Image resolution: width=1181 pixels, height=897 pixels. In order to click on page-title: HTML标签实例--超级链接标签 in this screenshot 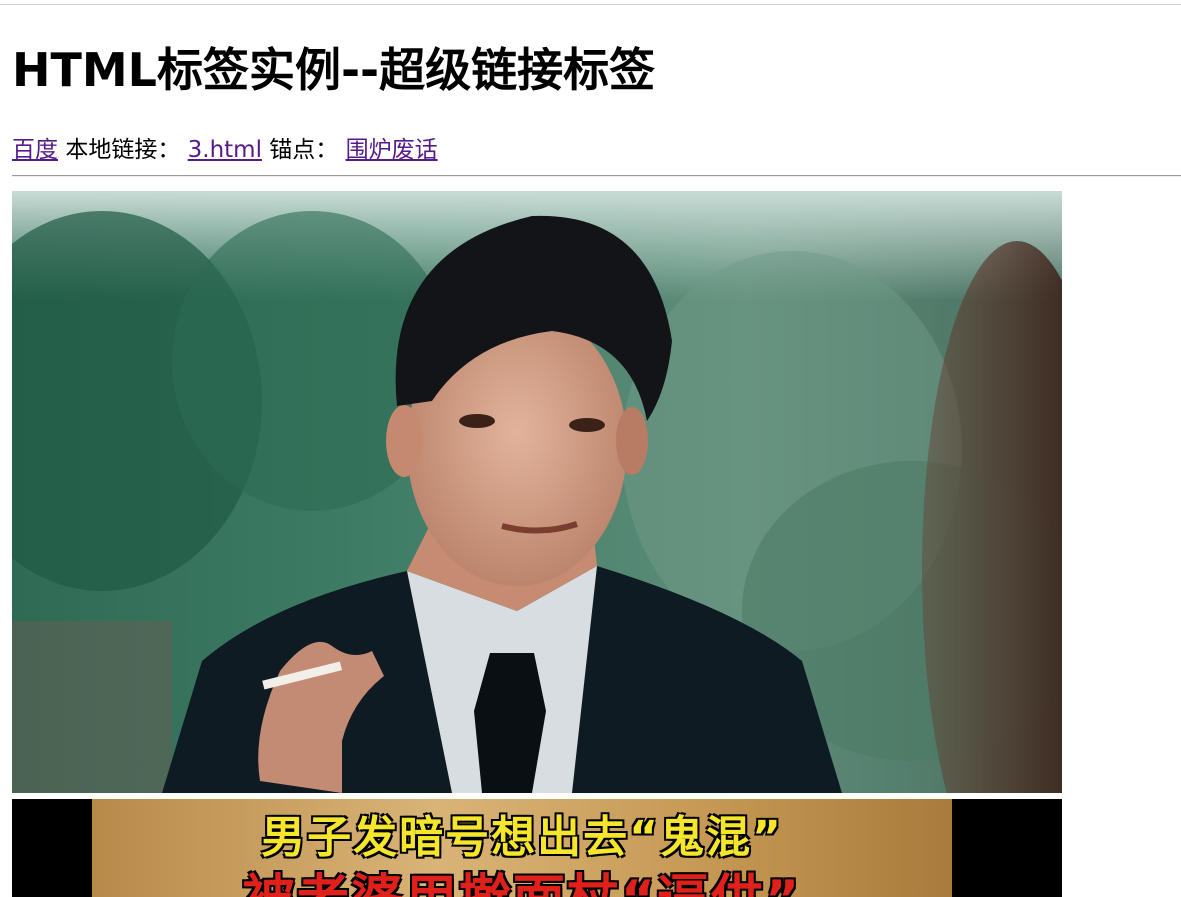, I will do `click(334, 70)`.